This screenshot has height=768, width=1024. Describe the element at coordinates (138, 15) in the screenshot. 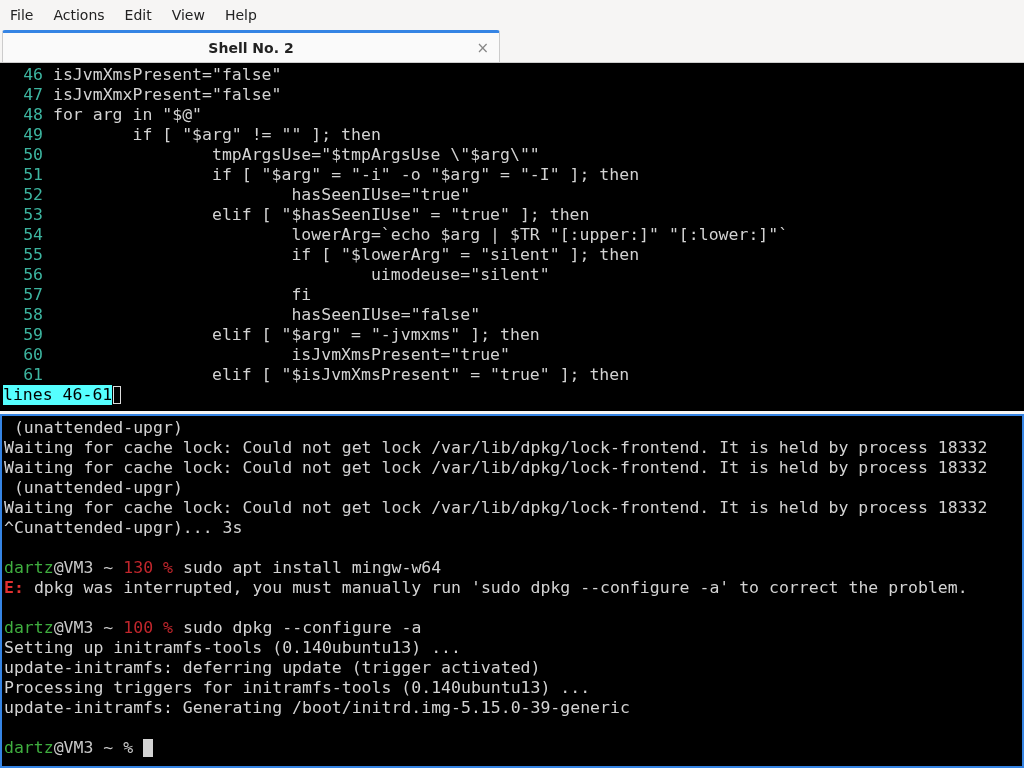

I see `menu-item: Edit` at that location.